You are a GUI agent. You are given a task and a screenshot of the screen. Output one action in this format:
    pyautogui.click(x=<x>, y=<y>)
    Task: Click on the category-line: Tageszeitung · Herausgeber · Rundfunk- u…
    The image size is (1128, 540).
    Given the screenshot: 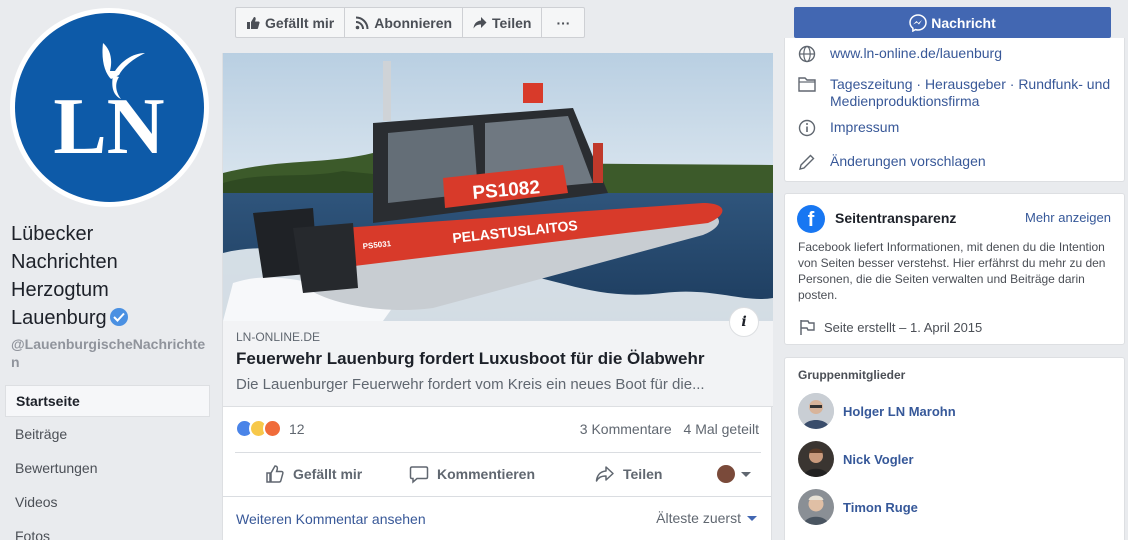 What is the action you would take?
    pyautogui.click(x=970, y=84)
    